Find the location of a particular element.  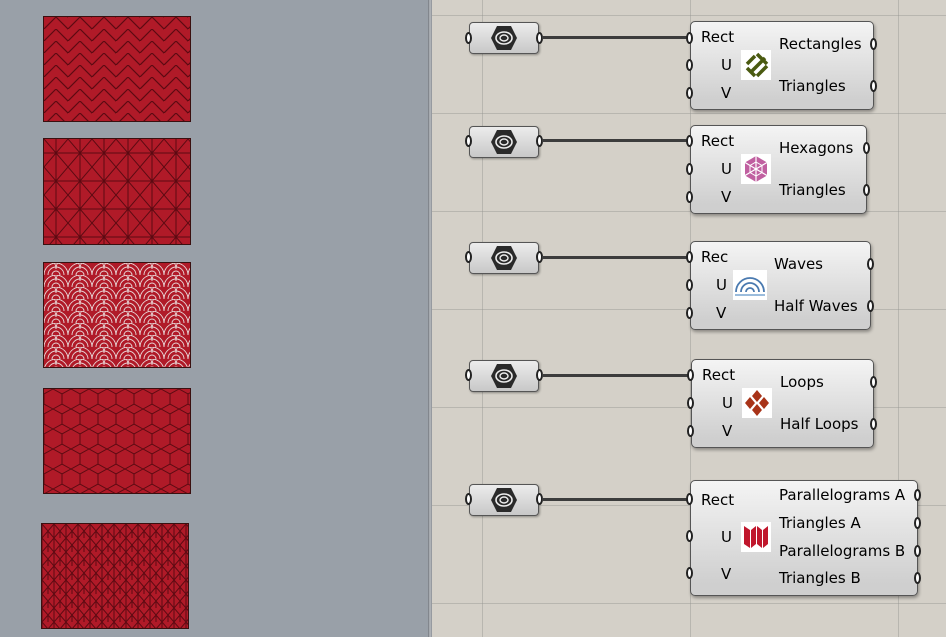

output-label-half-waves: Half Waves is located at coordinates (816, 306).